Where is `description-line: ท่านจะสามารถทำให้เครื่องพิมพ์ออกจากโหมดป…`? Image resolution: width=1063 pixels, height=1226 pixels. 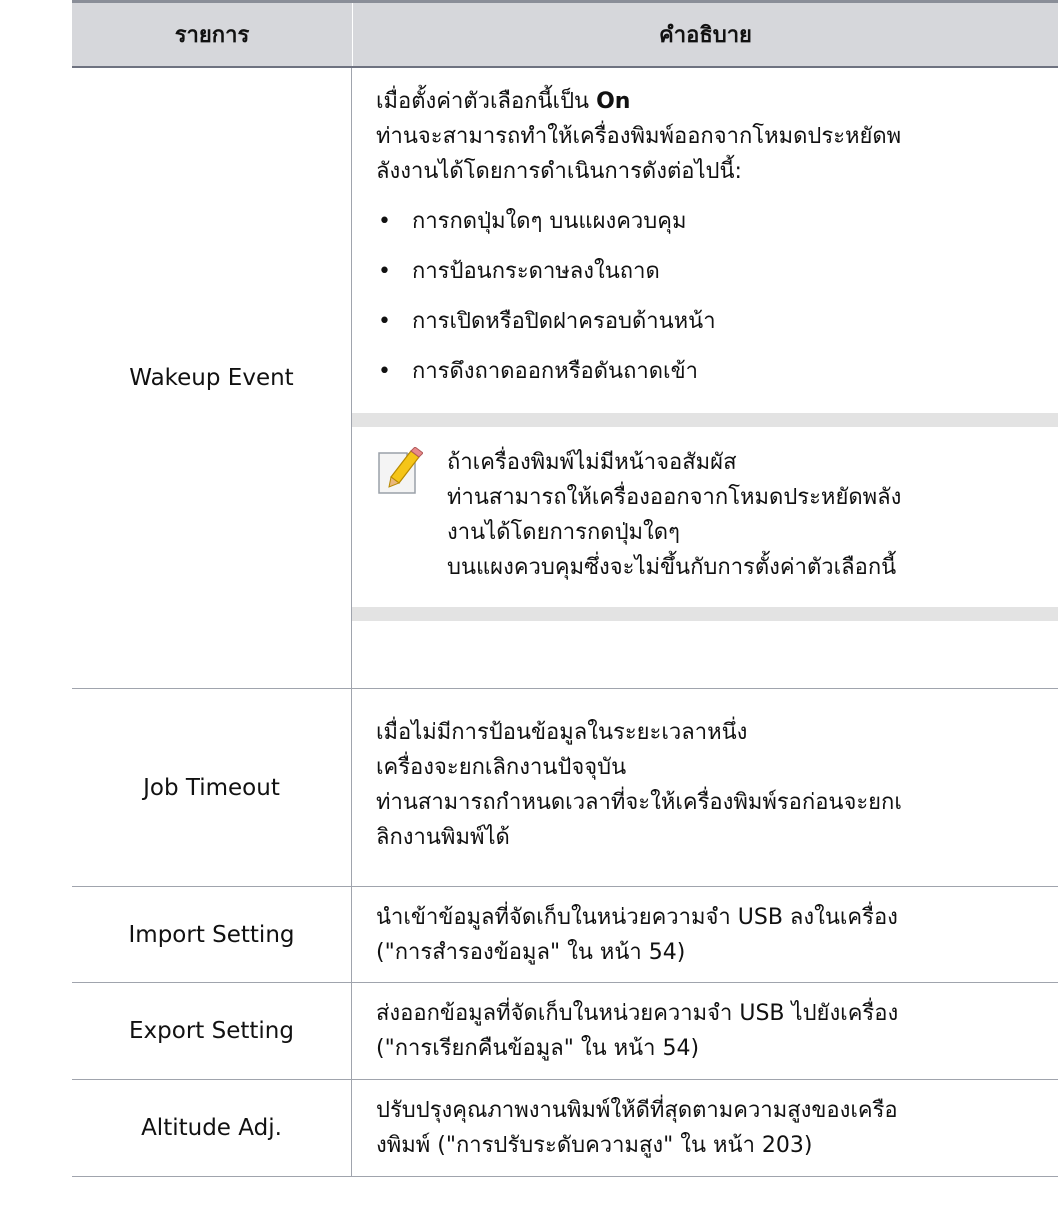
description-line: ท่านจะสามารถทำให้เครื่องพิมพ์ออกจากโหมดป… is located at coordinates (639, 136).